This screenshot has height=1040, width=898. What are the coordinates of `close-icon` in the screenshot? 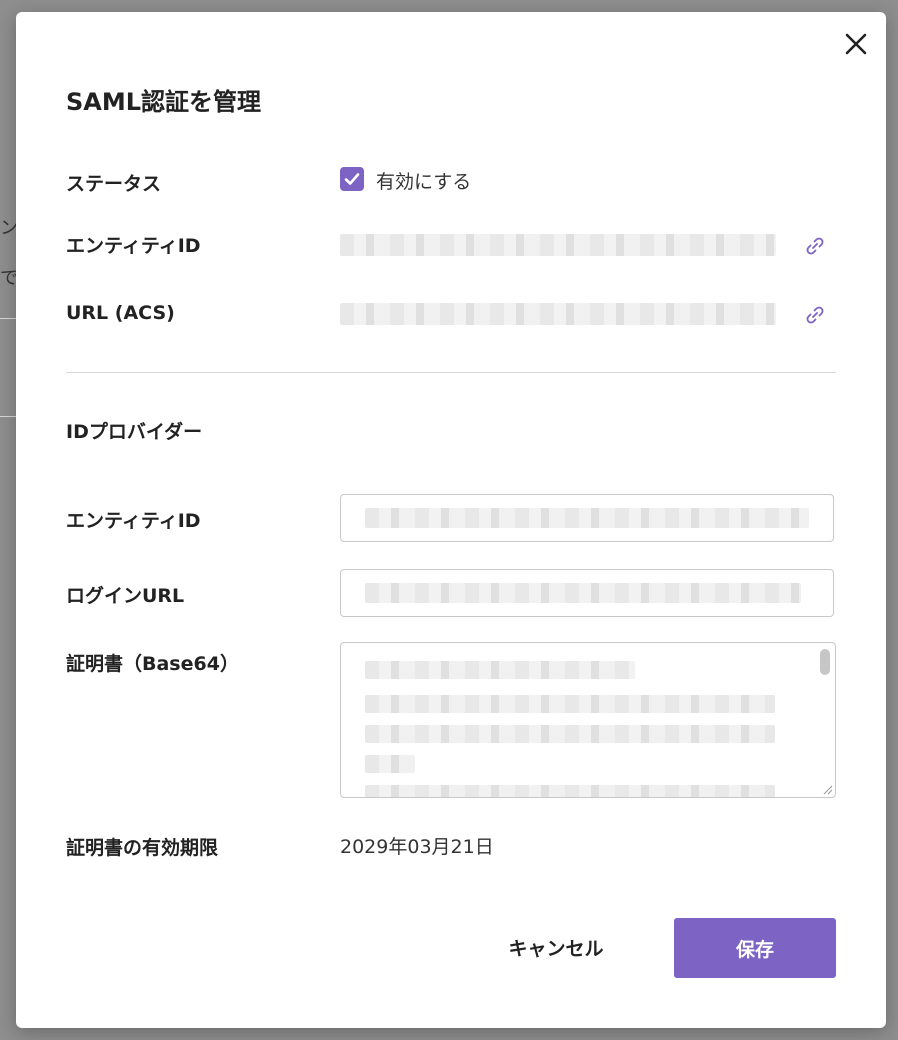 It's located at (856, 44).